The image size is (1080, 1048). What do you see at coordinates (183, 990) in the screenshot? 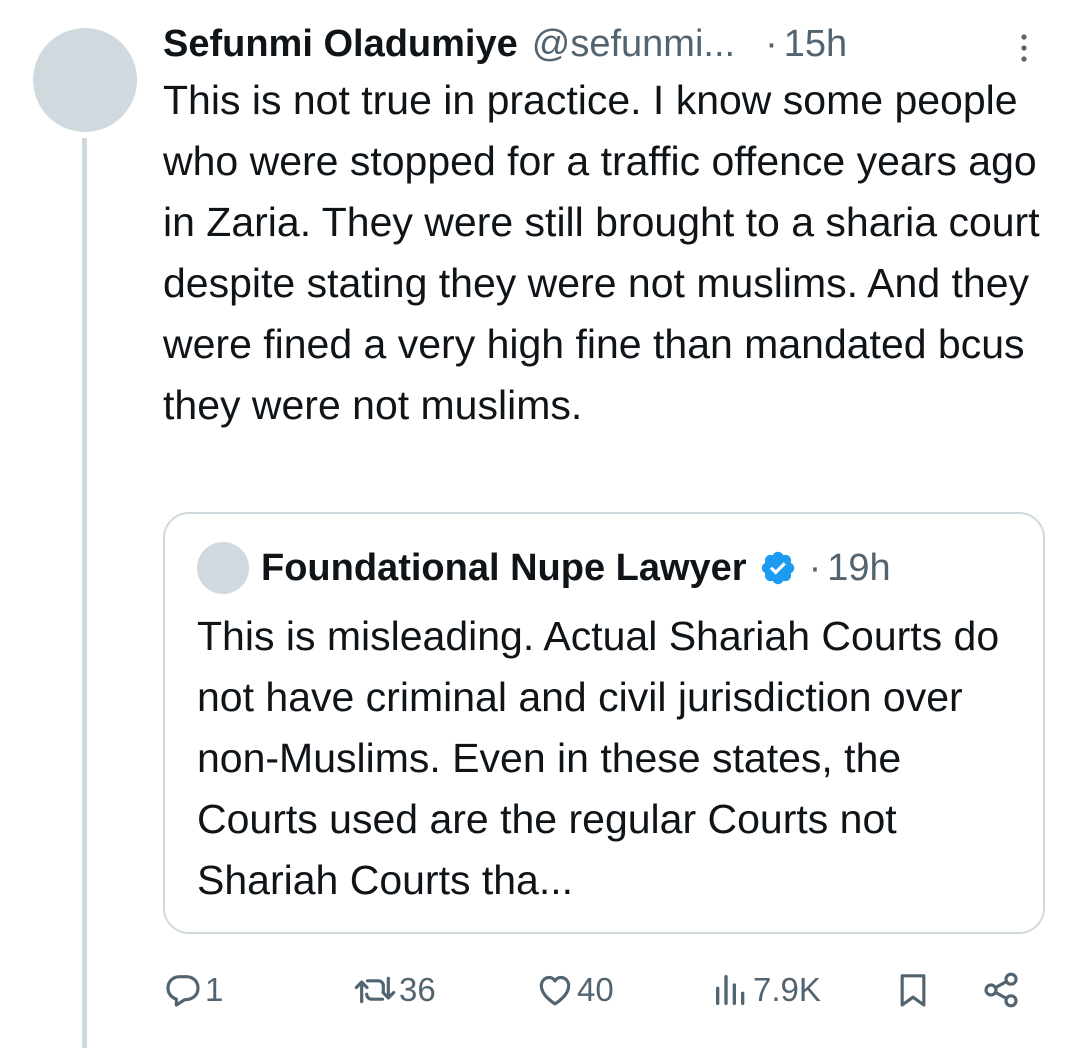
I see `reply-icon` at bounding box center [183, 990].